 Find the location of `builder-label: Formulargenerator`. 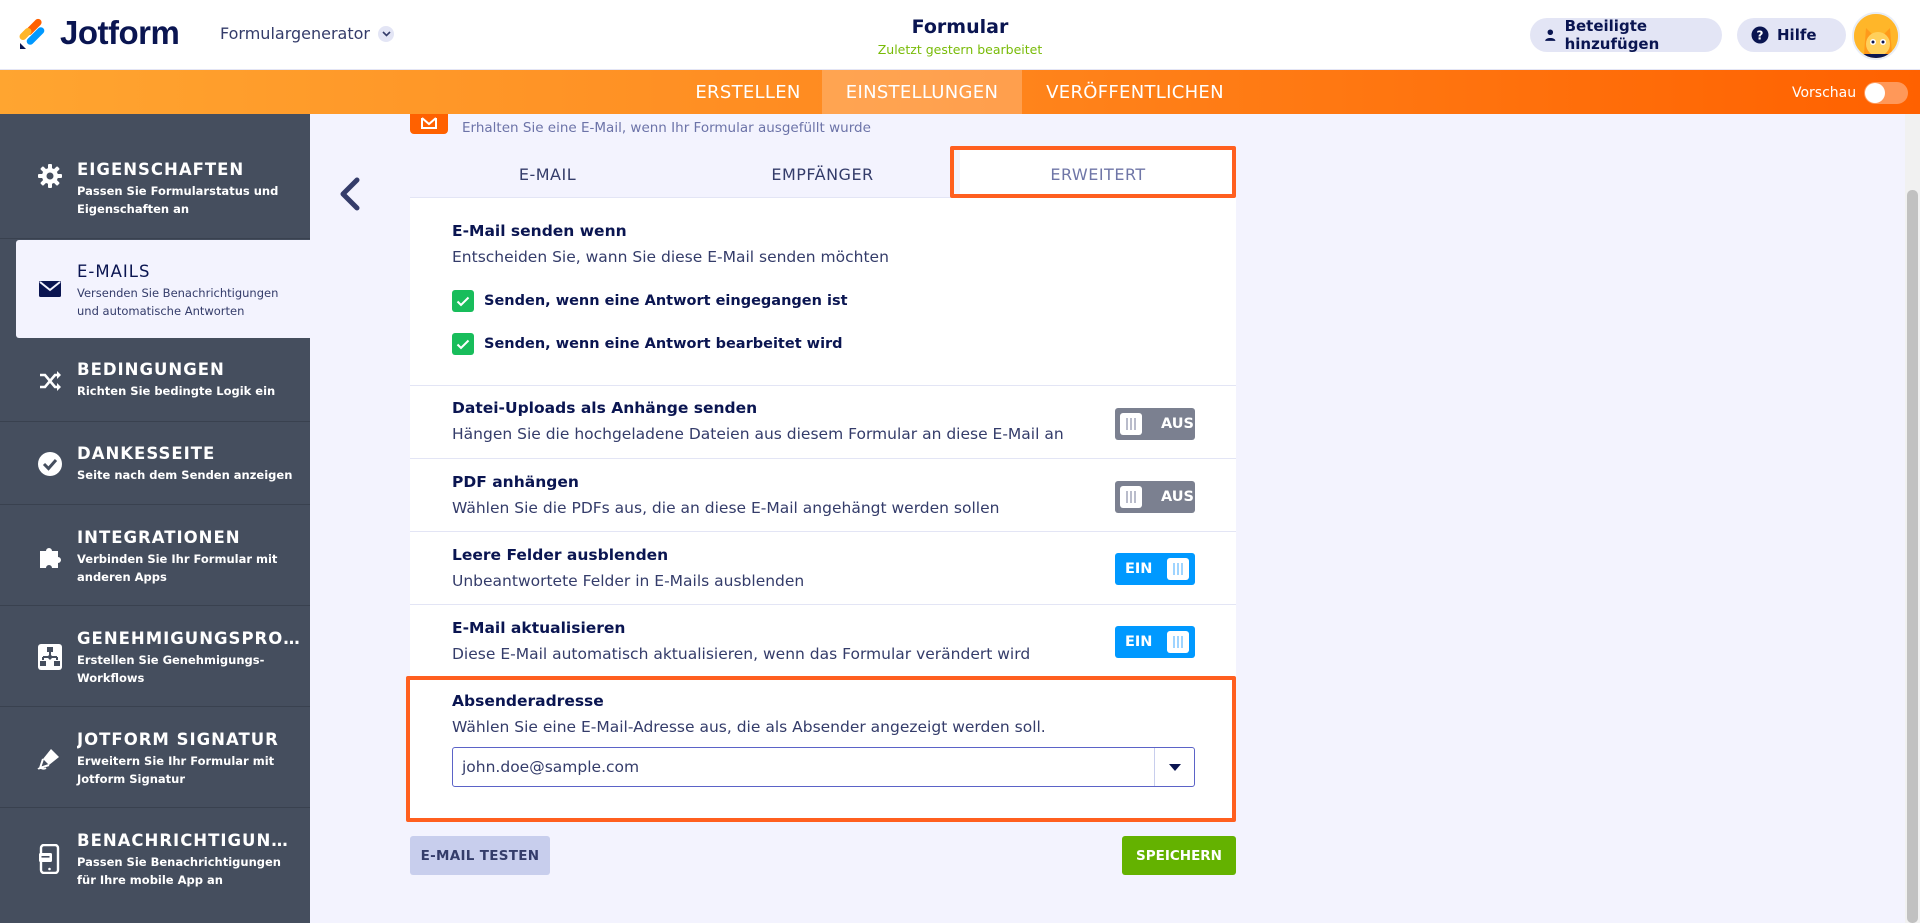

builder-label: Formulargenerator is located at coordinates (295, 33).